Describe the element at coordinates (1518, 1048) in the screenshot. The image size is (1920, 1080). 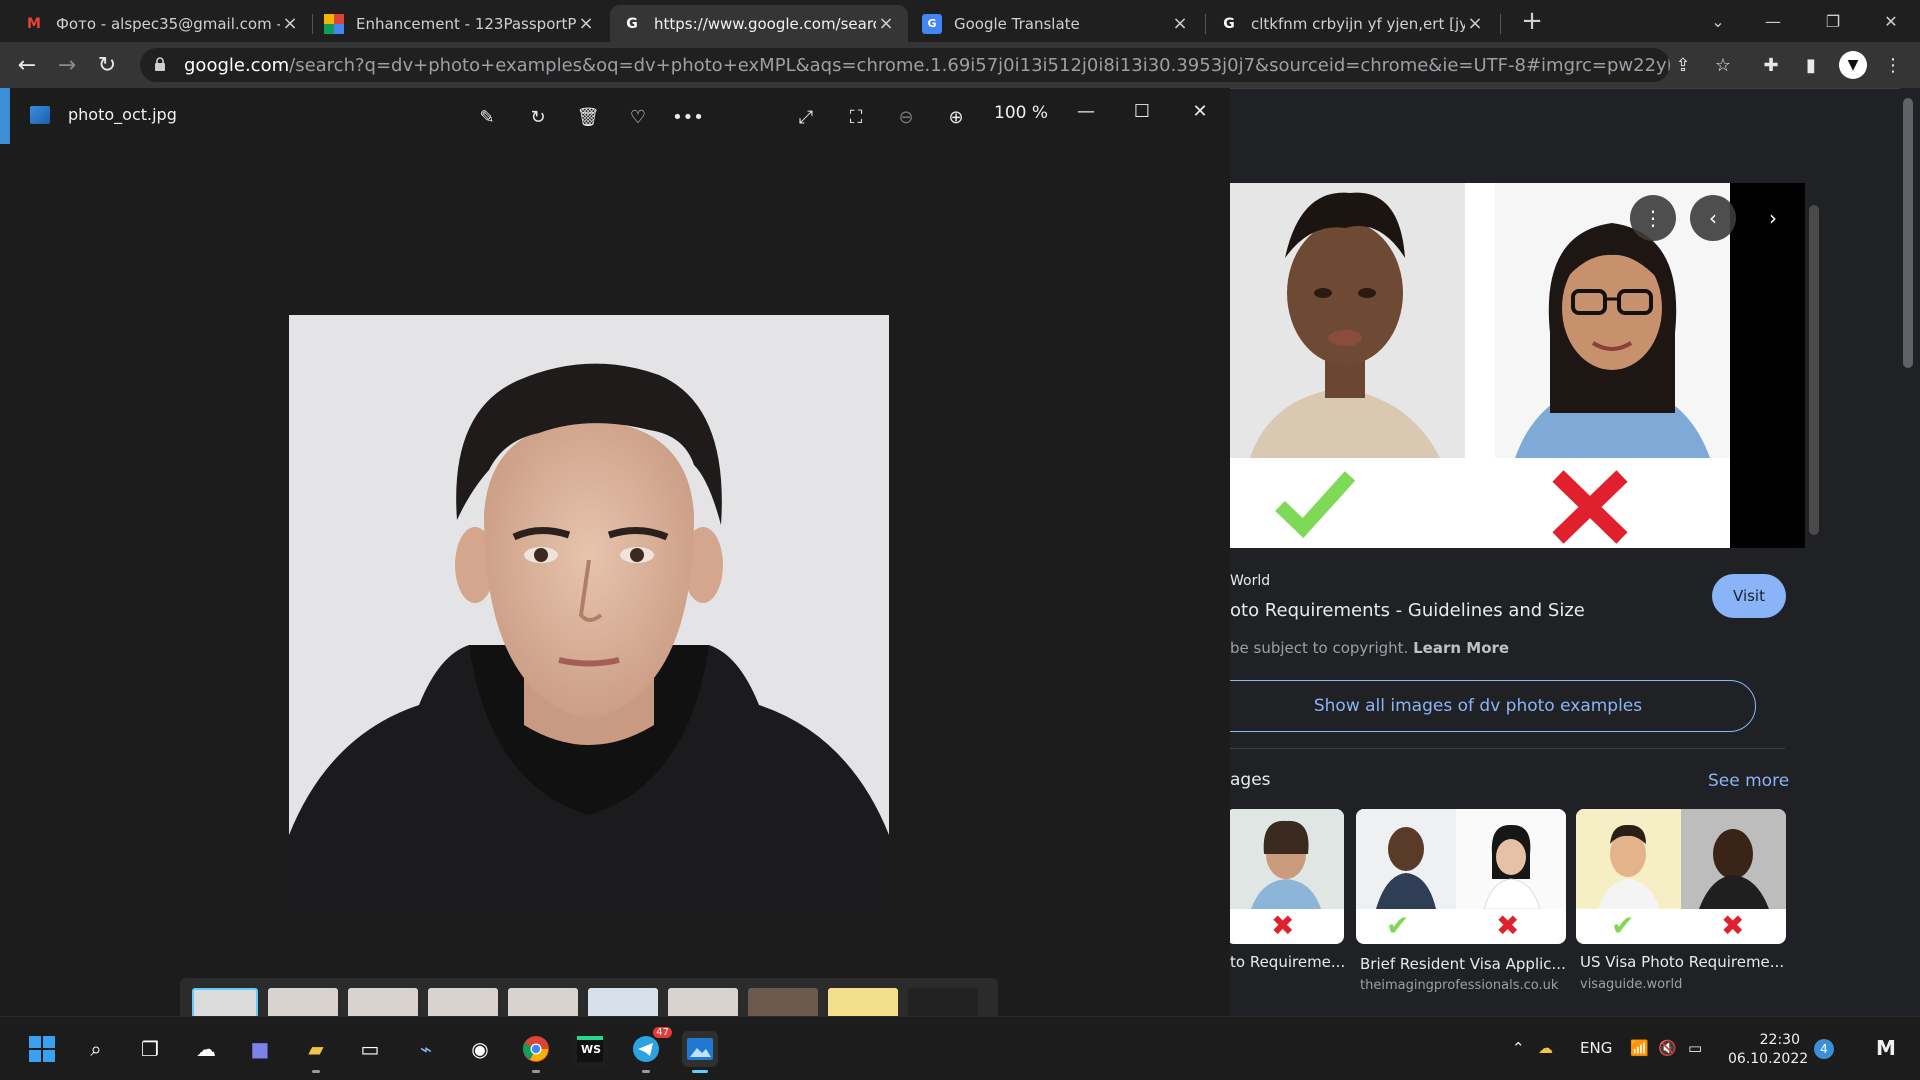
I see `show-hidden-icons-icon: ⌃` at that location.